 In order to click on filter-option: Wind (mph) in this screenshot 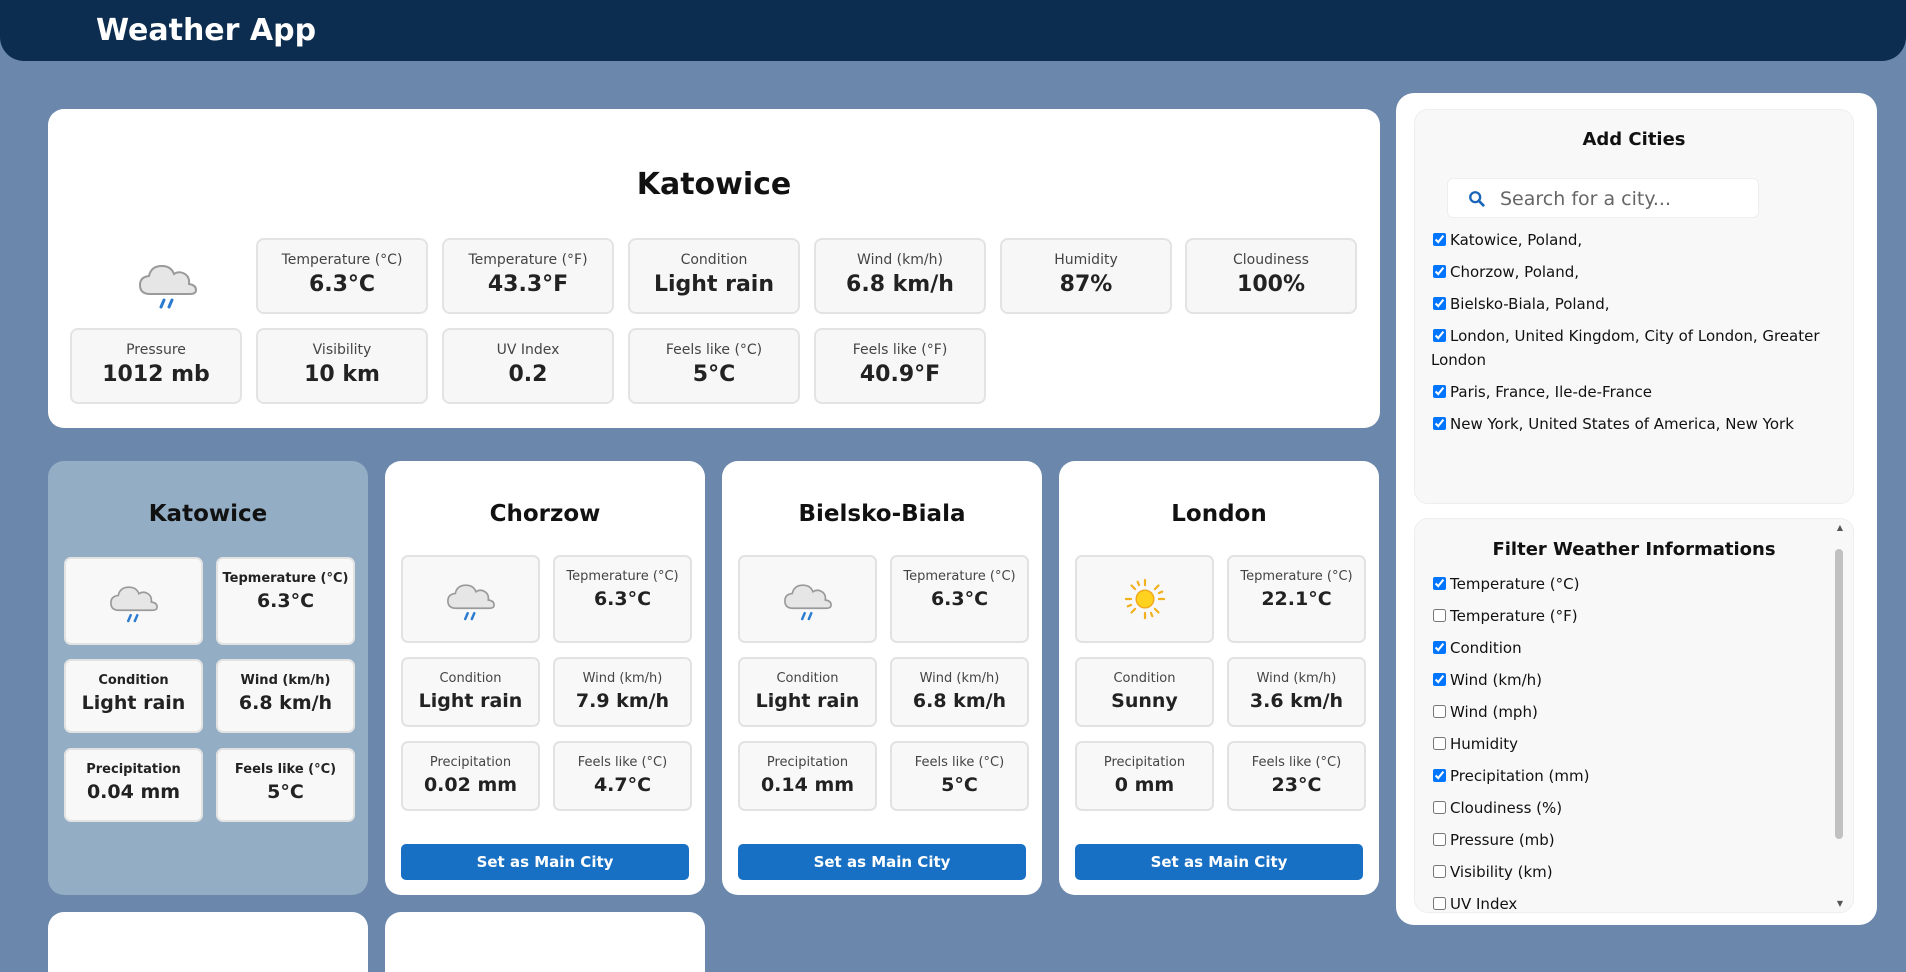, I will do `click(1484, 712)`.